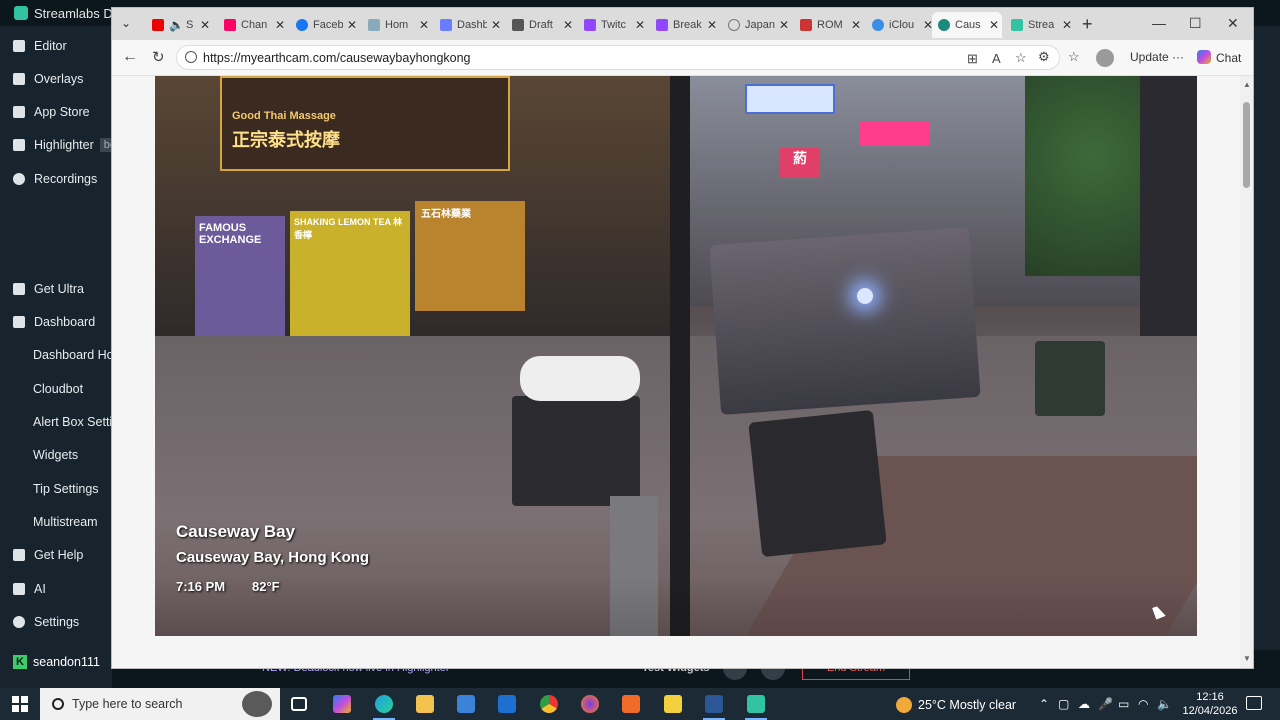  What do you see at coordinates (1123, 704) in the screenshot?
I see `battery-icon: ▭` at bounding box center [1123, 704].